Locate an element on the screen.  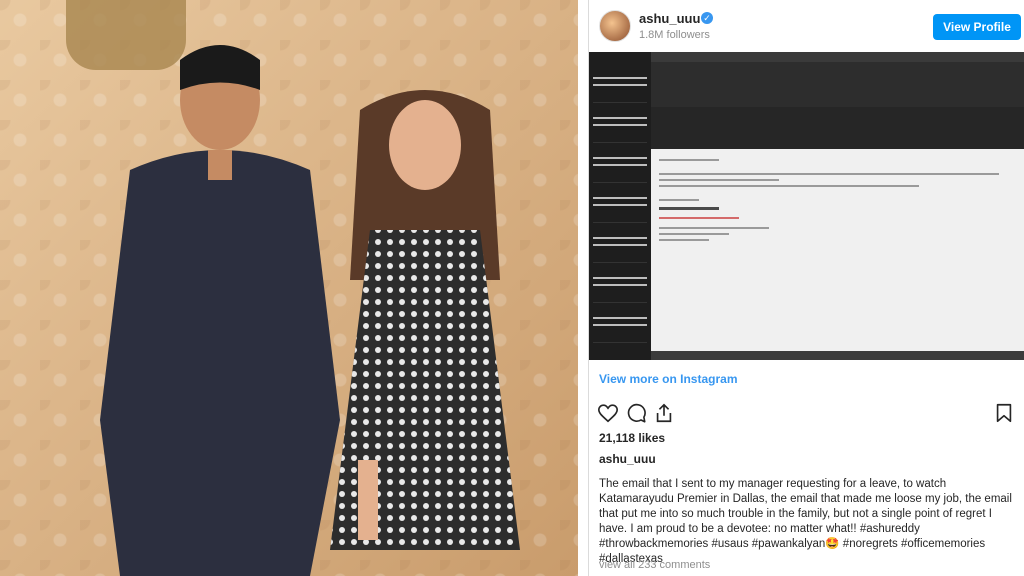
follower-count: 1.8M followers is located at coordinates (674, 35).